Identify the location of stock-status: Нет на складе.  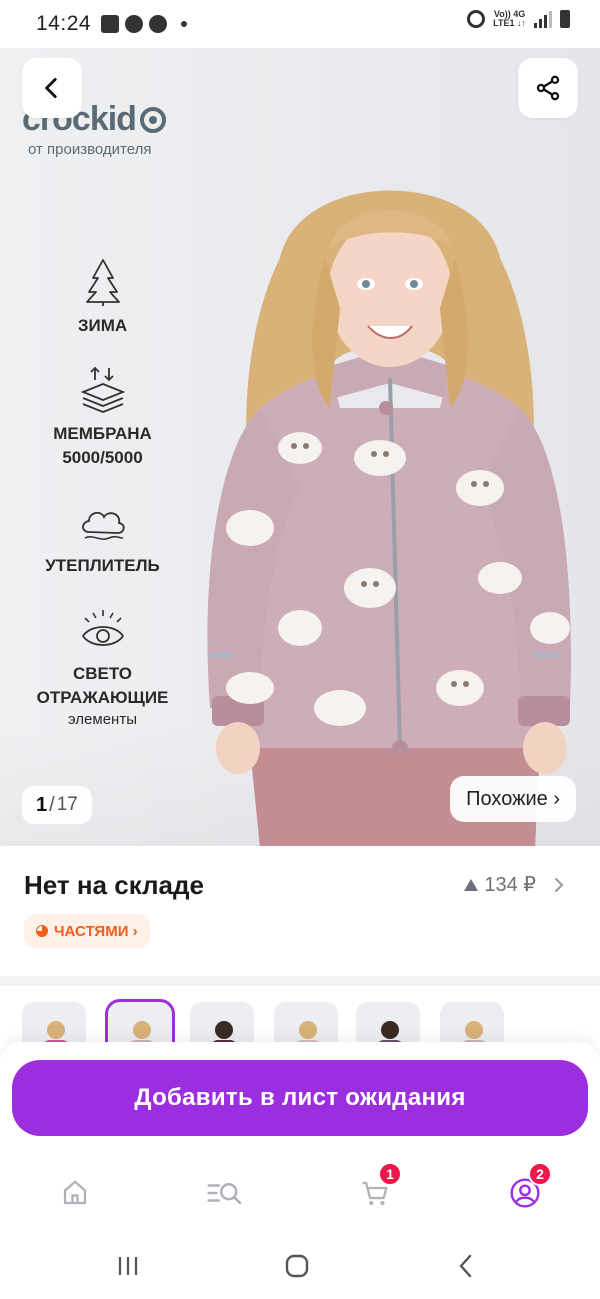
(114, 885).